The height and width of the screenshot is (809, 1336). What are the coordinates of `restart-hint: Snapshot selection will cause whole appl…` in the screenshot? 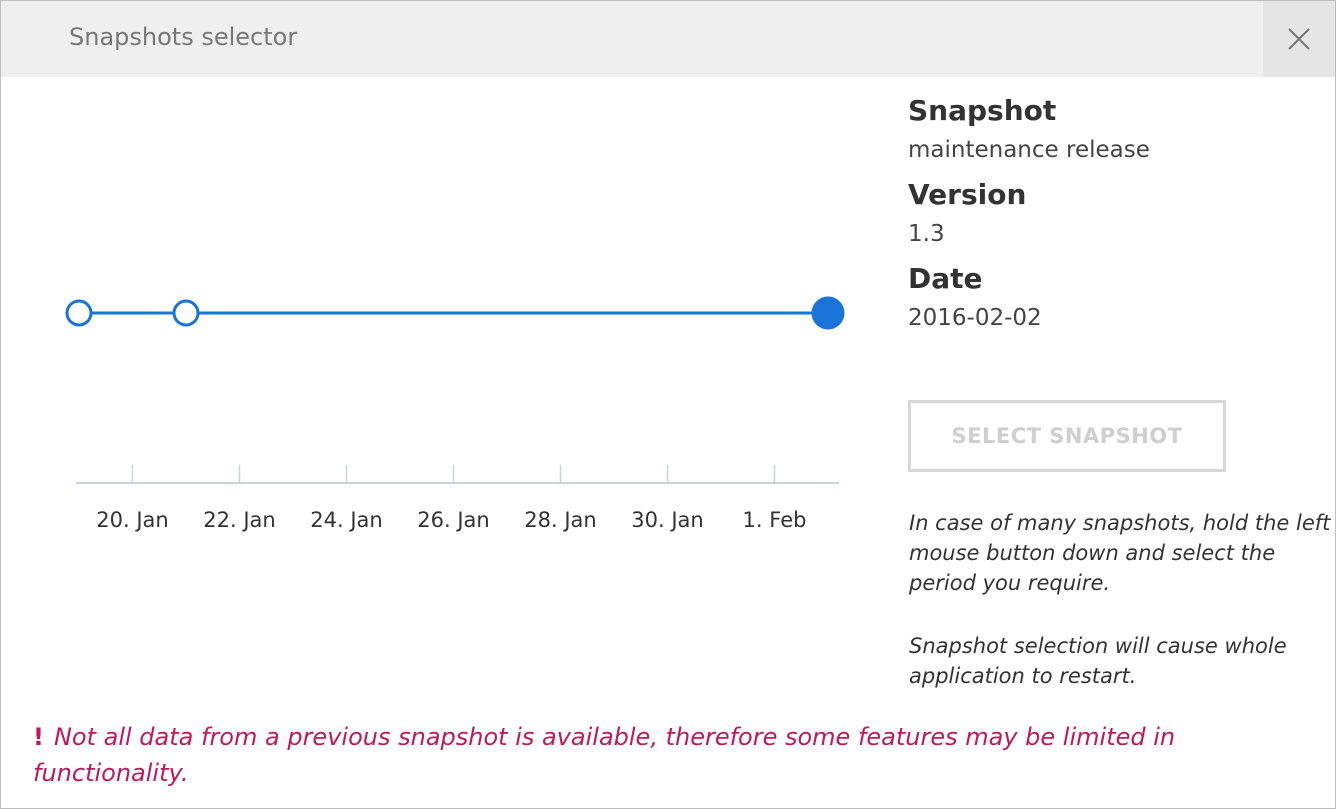 It's located at (1098, 661).